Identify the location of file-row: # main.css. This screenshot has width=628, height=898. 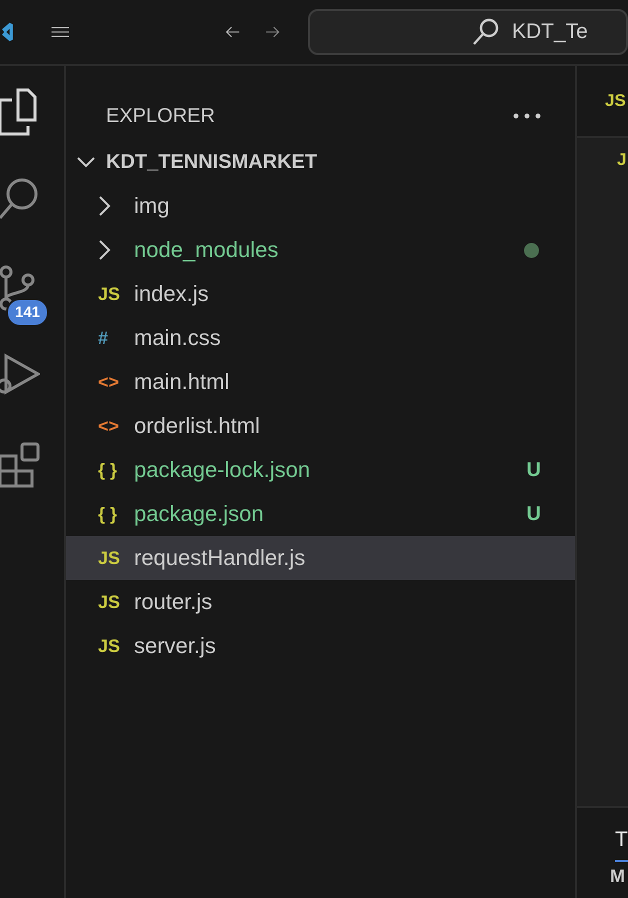
(320, 338).